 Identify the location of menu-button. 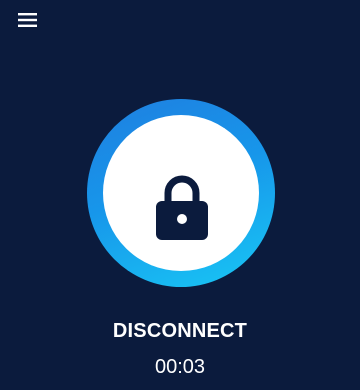
(28, 20).